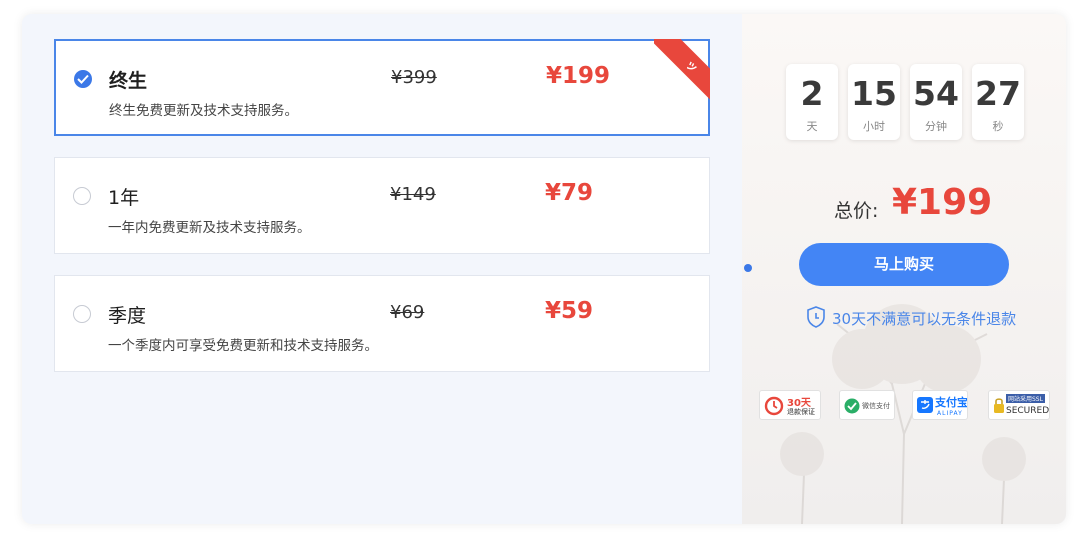  I want to click on shield-clock-icon, so click(816, 317).